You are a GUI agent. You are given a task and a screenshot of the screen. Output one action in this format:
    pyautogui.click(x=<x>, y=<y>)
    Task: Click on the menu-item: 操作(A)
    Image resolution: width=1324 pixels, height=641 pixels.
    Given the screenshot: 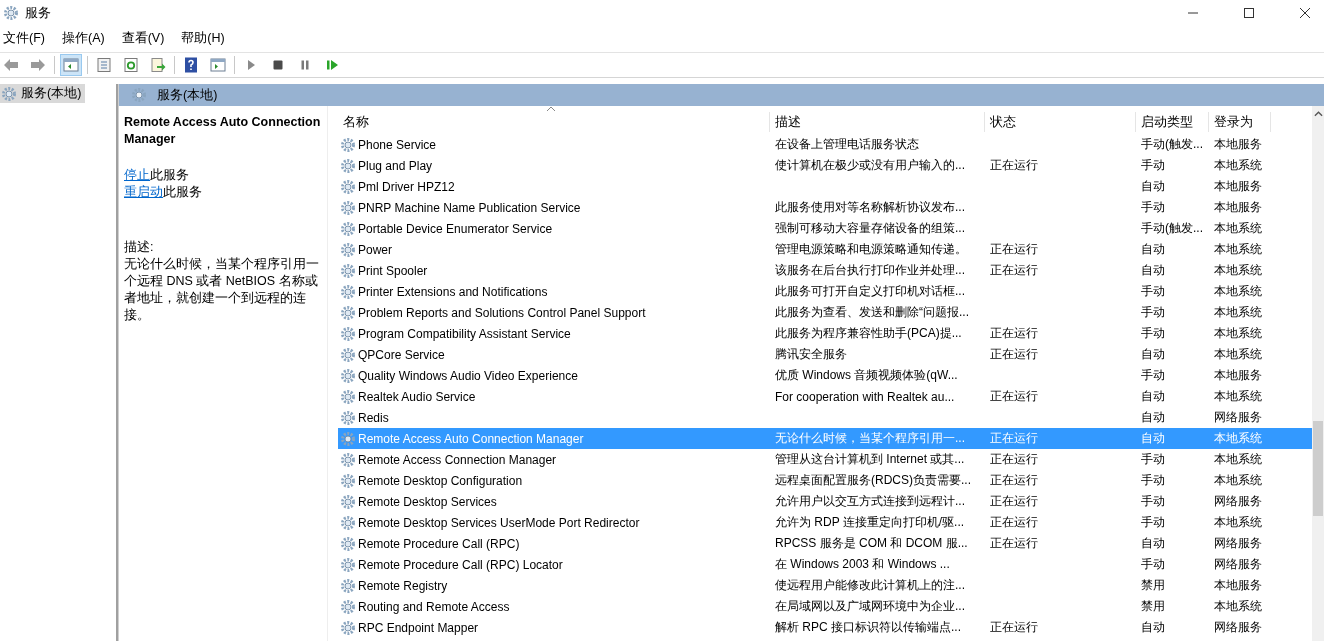 What is the action you would take?
    pyautogui.click(x=83, y=38)
    